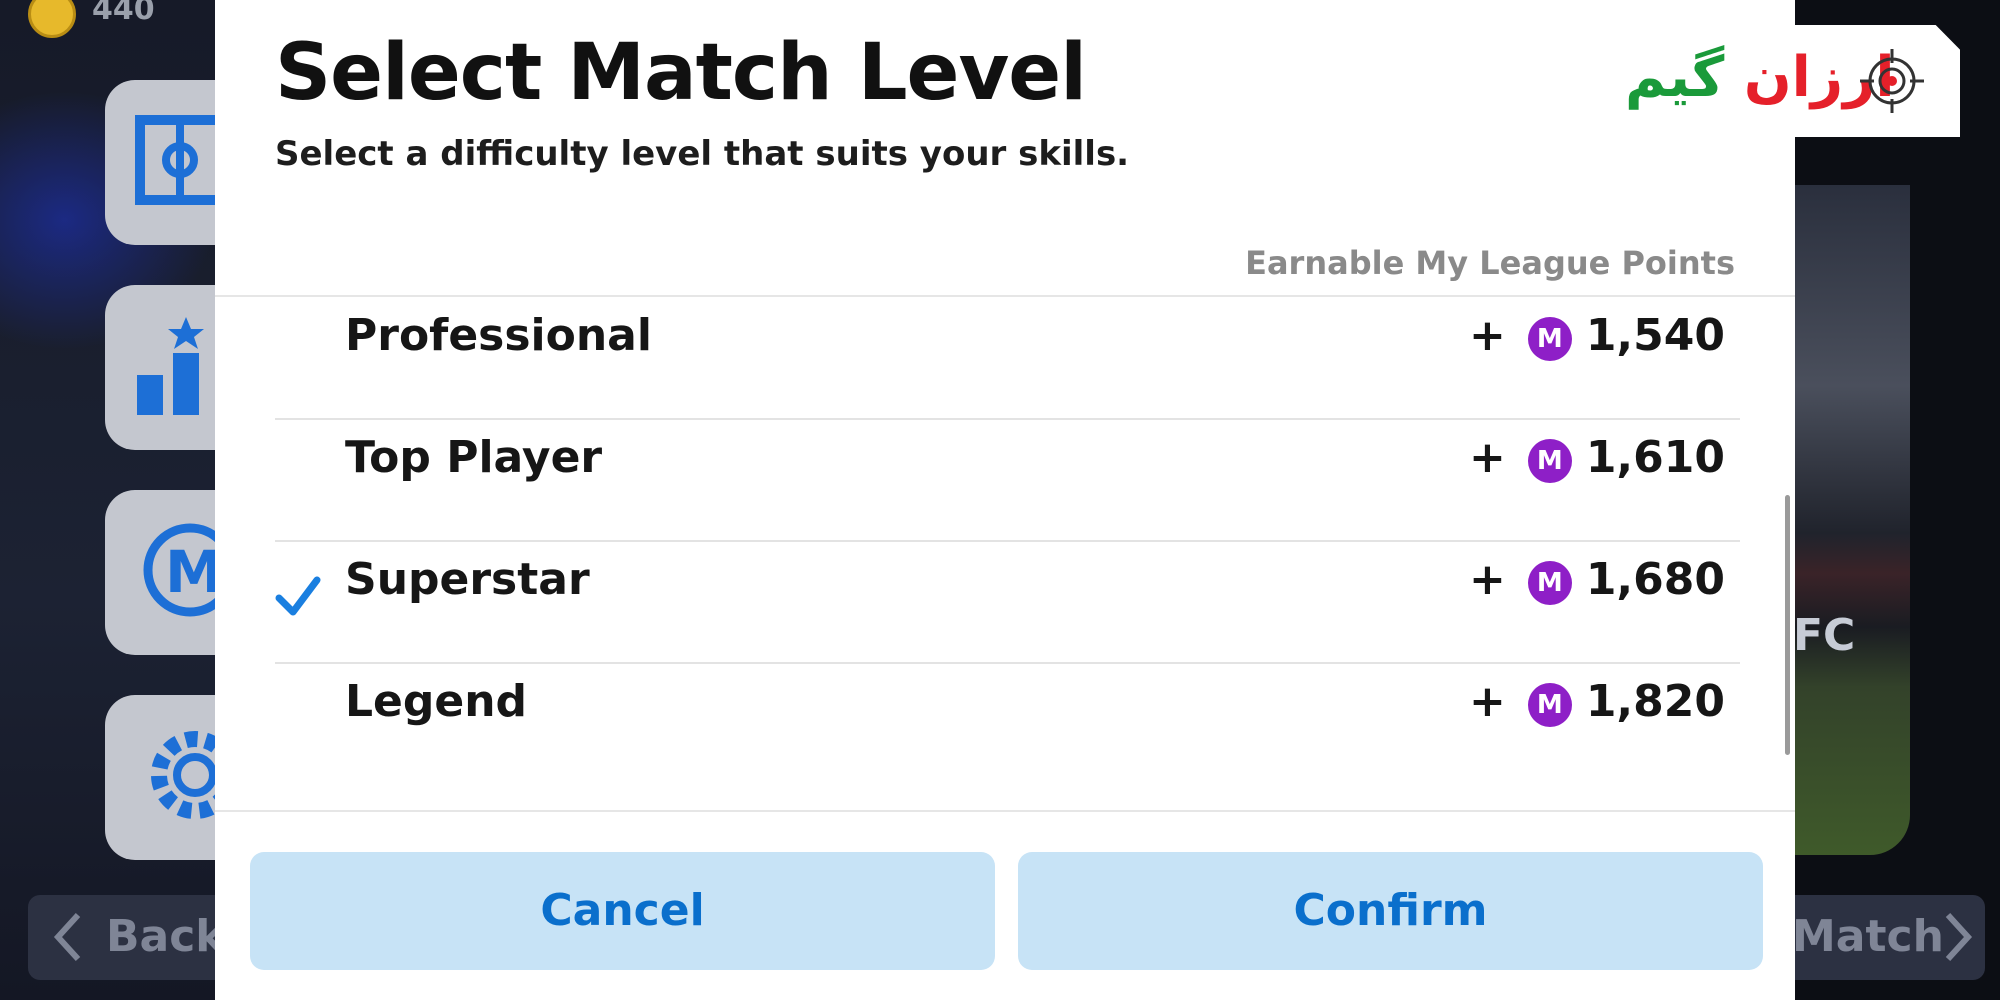  I want to click on level-row-legend: Legend + M 1,820, so click(1007, 724).